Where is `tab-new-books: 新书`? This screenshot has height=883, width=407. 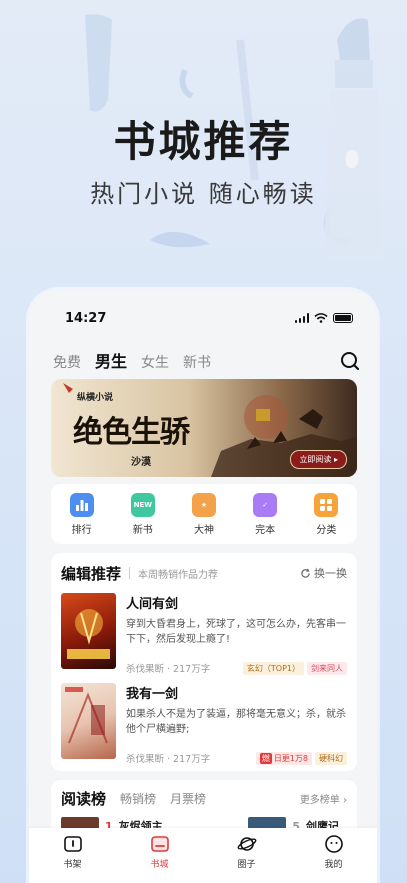 tab-new-books: 新书 is located at coordinates (197, 362).